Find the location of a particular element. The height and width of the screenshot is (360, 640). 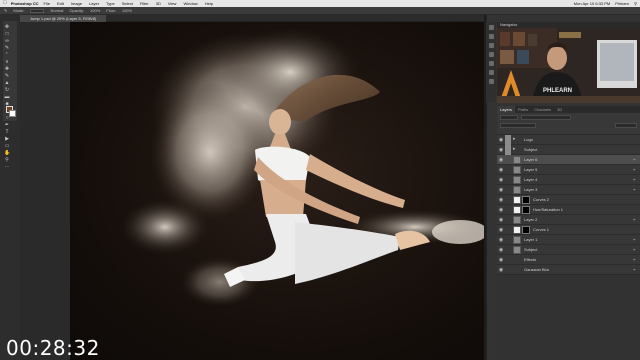

stamp-tool-icon: ▲ is located at coordinates (7, 83).